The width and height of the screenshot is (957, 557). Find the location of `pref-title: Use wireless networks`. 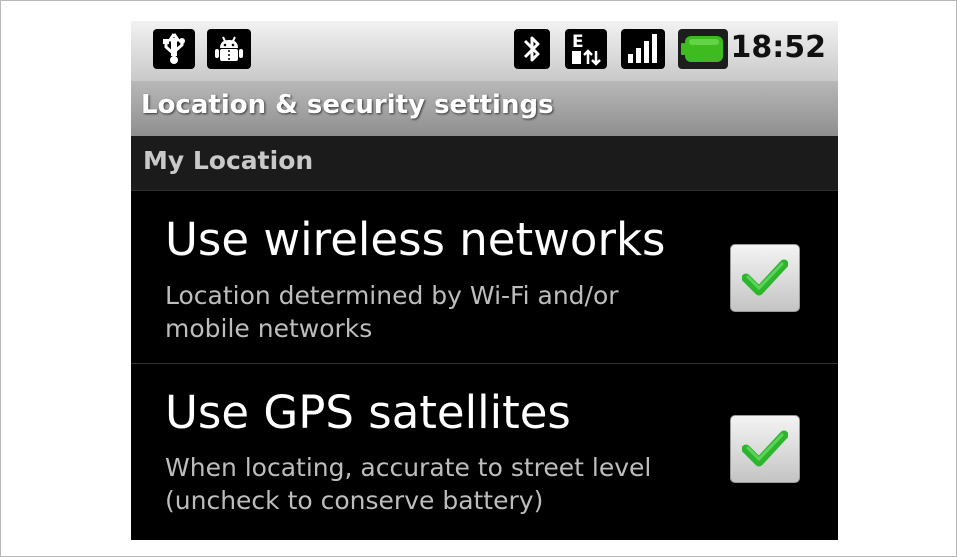

pref-title: Use wireless networks is located at coordinates (415, 239).